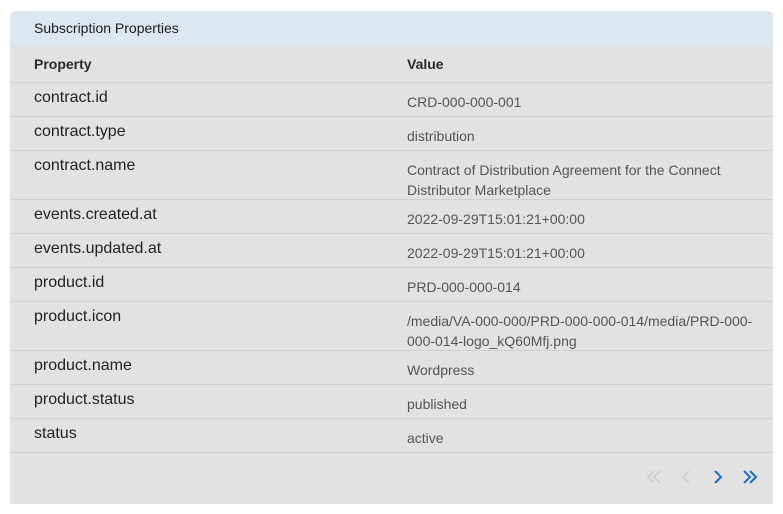 The image size is (783, 514). Describe the element at coordinates (391, 134) in the screenshot. I see `table-row: contract.type distribution` at that location.